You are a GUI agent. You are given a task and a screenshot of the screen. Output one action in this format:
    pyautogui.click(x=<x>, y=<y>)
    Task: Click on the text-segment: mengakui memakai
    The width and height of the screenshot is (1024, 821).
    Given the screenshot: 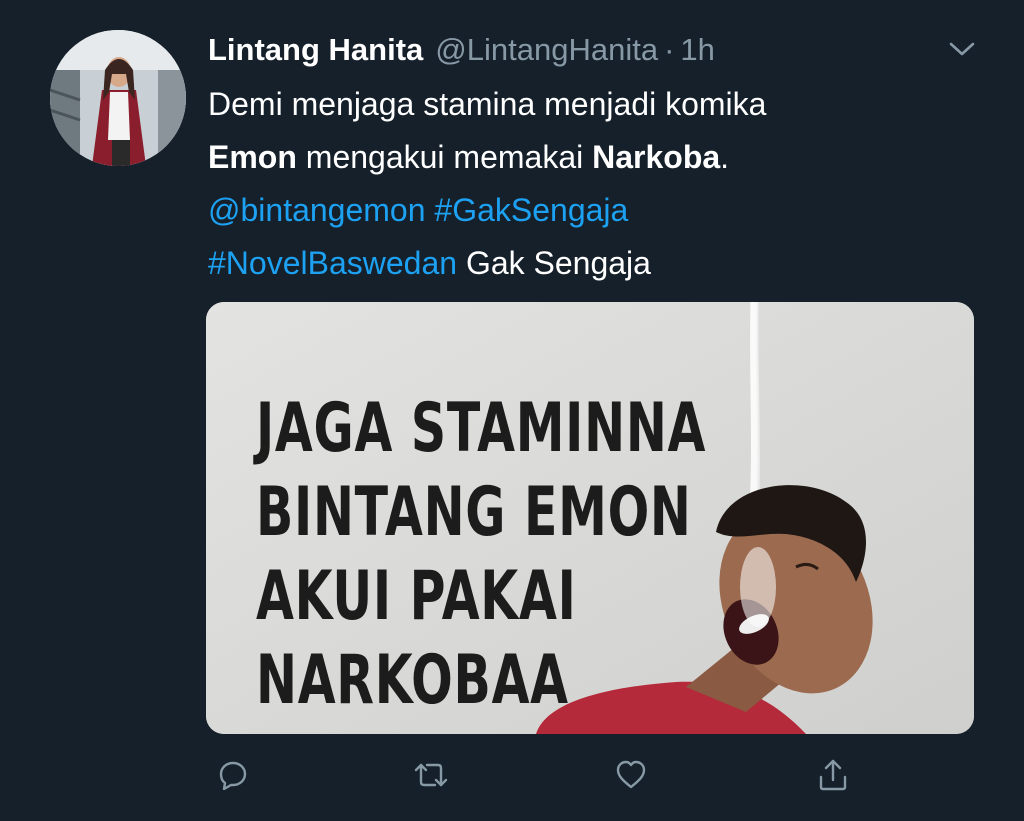 What is the action you would take?
    pyautogui.click(x=444, y=157)
    